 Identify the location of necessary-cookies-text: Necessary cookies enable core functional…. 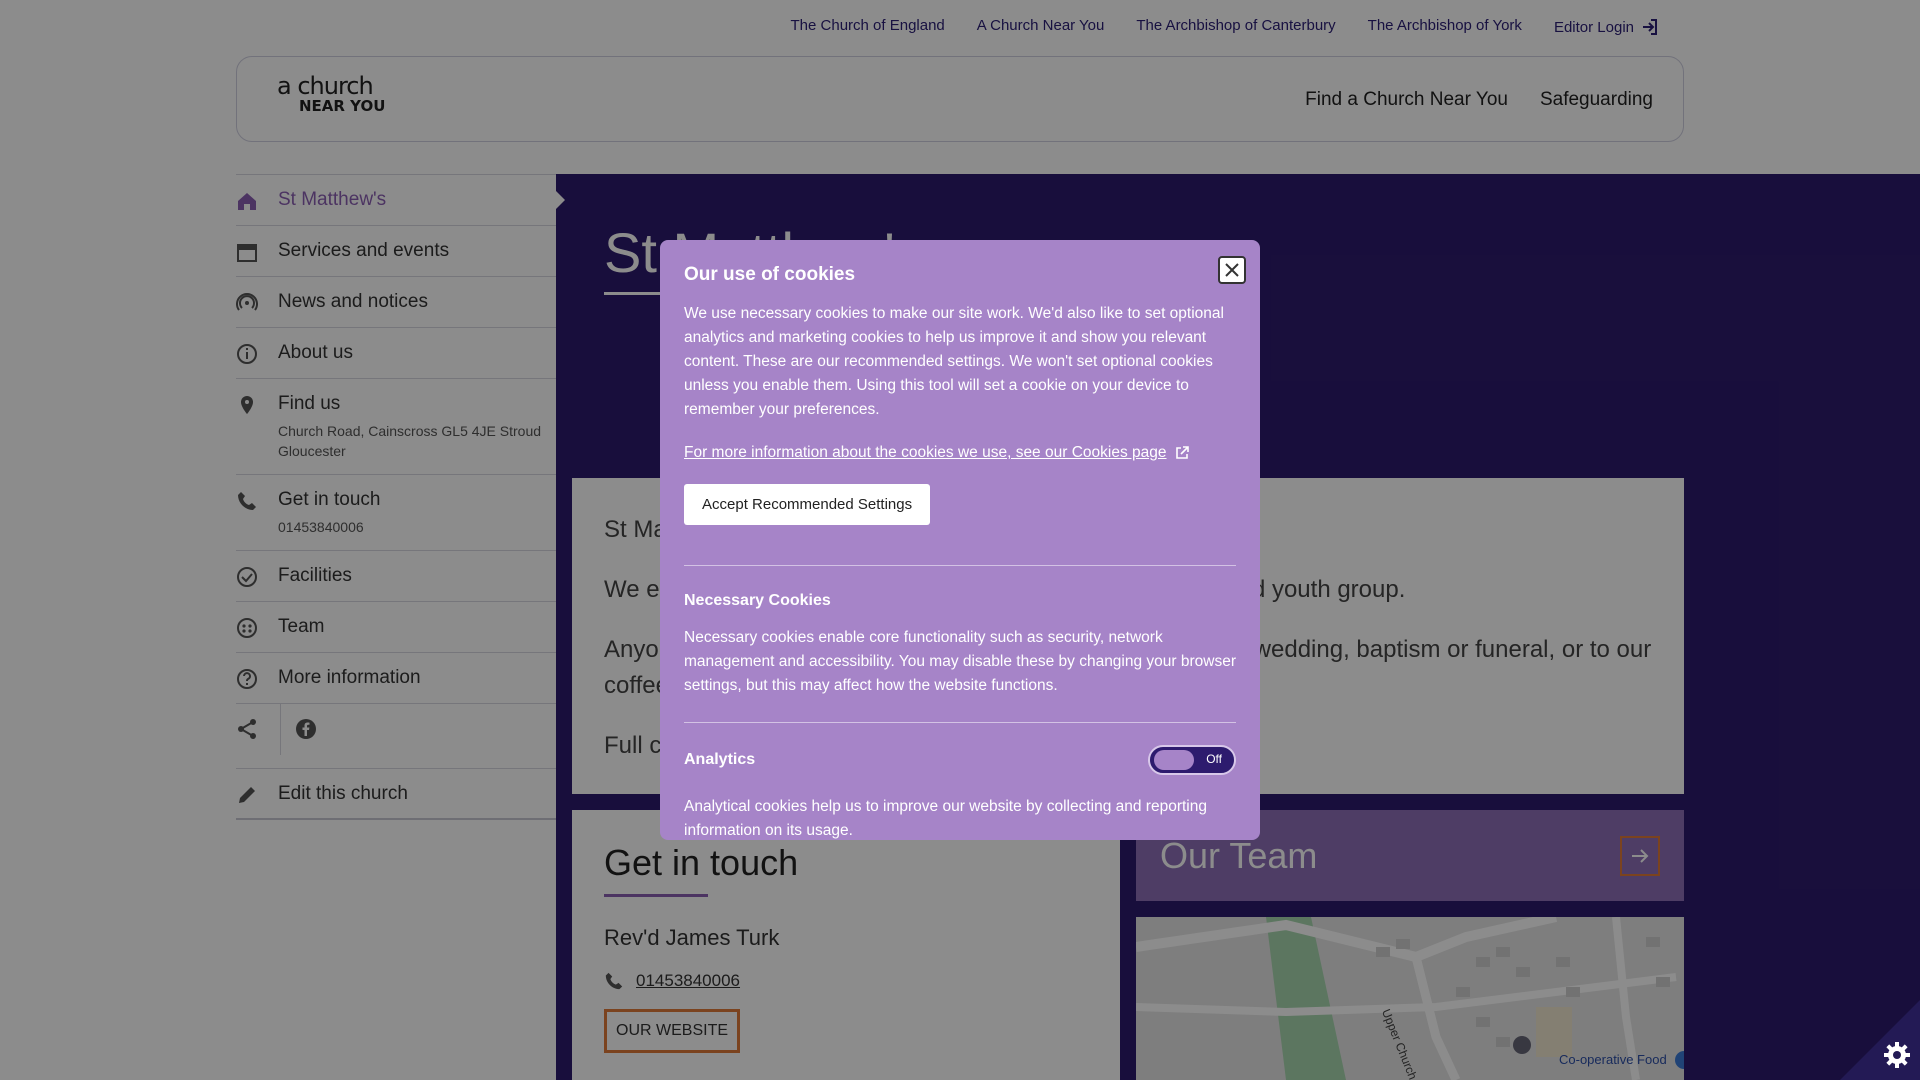
(960, 661).